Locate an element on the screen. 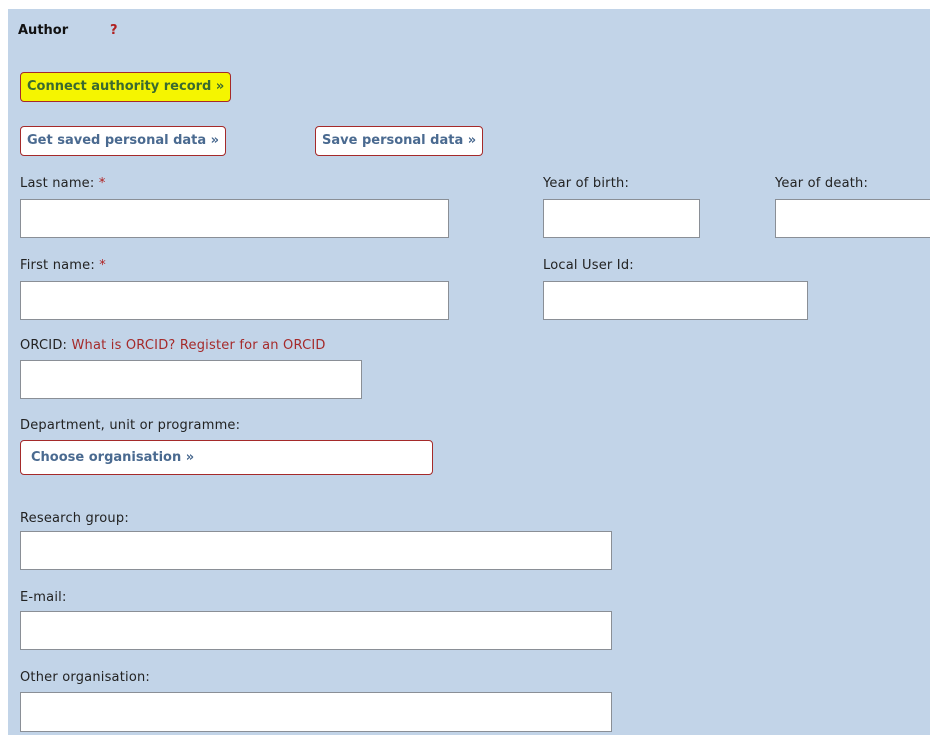  get-saved-personal-data-button: Get saved personal data » is located at coordinates (123, 141).